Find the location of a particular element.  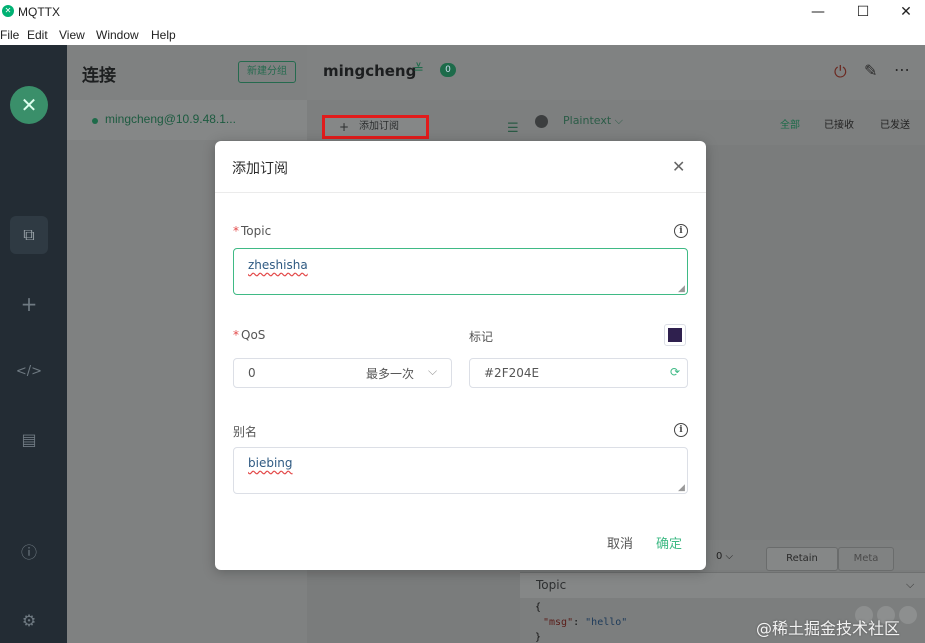

close-window-button: ✕ is located at coordinates (904, 12).